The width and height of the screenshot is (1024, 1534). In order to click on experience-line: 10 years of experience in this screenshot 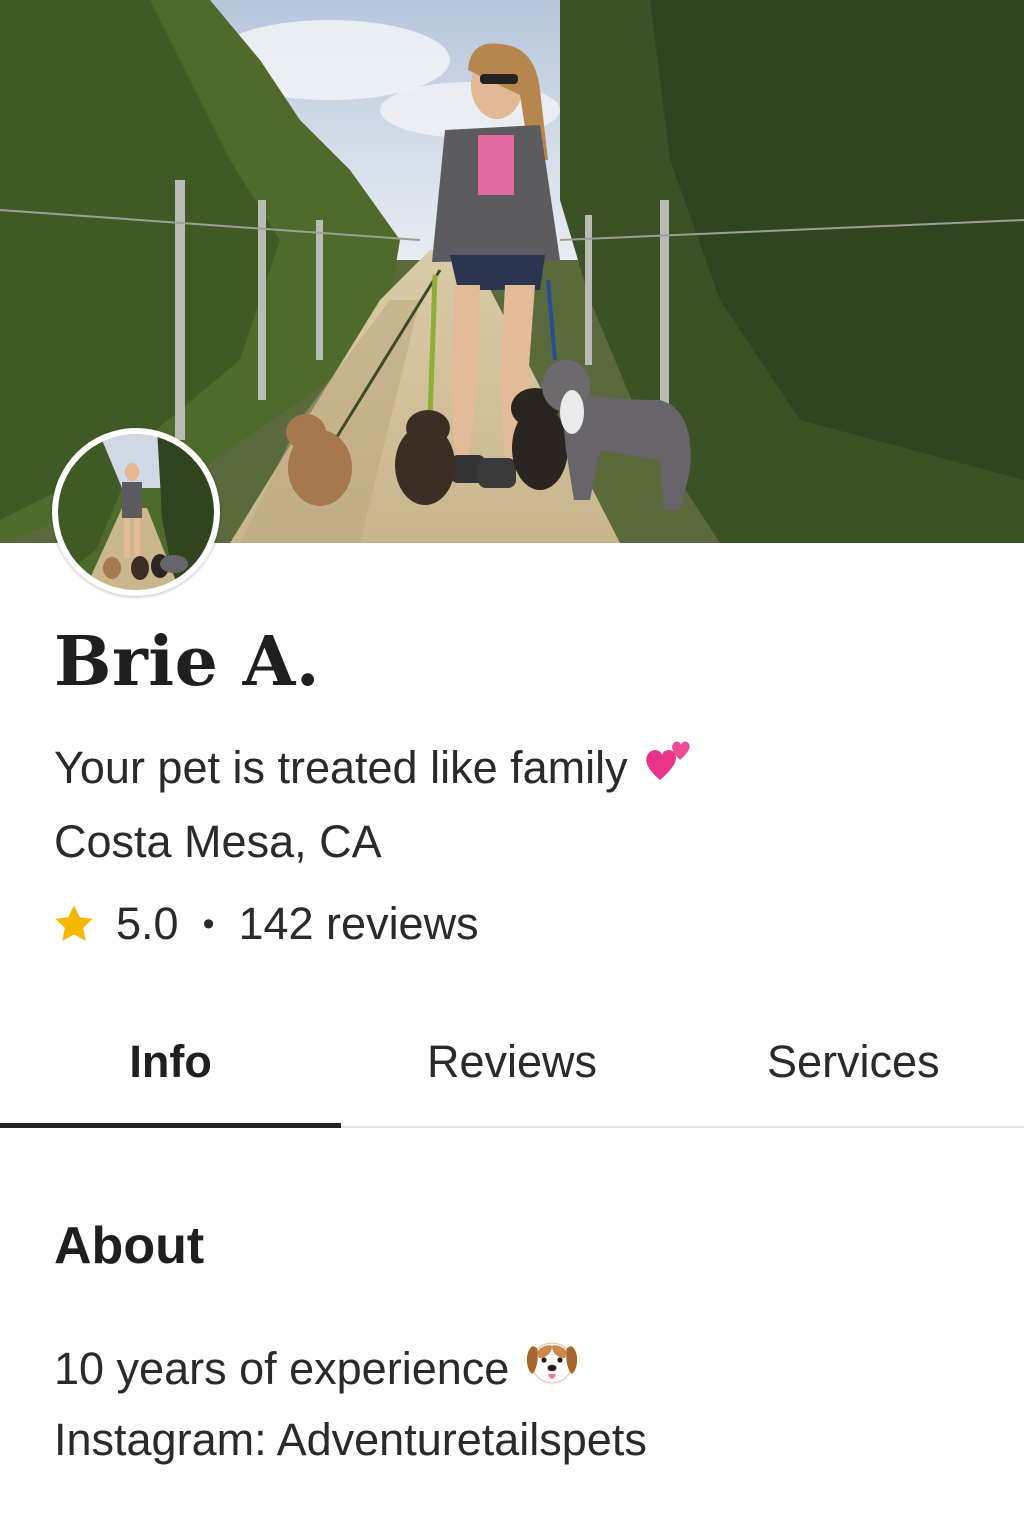, I will do `click(317, 1368)`.